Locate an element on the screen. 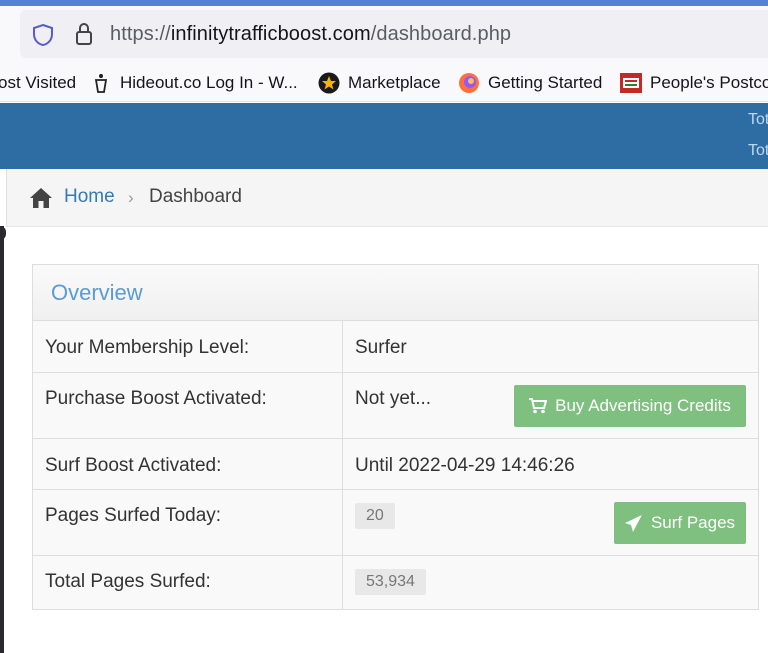  row-label: Total Pages Surfed: is located at coordinates (128, 581).